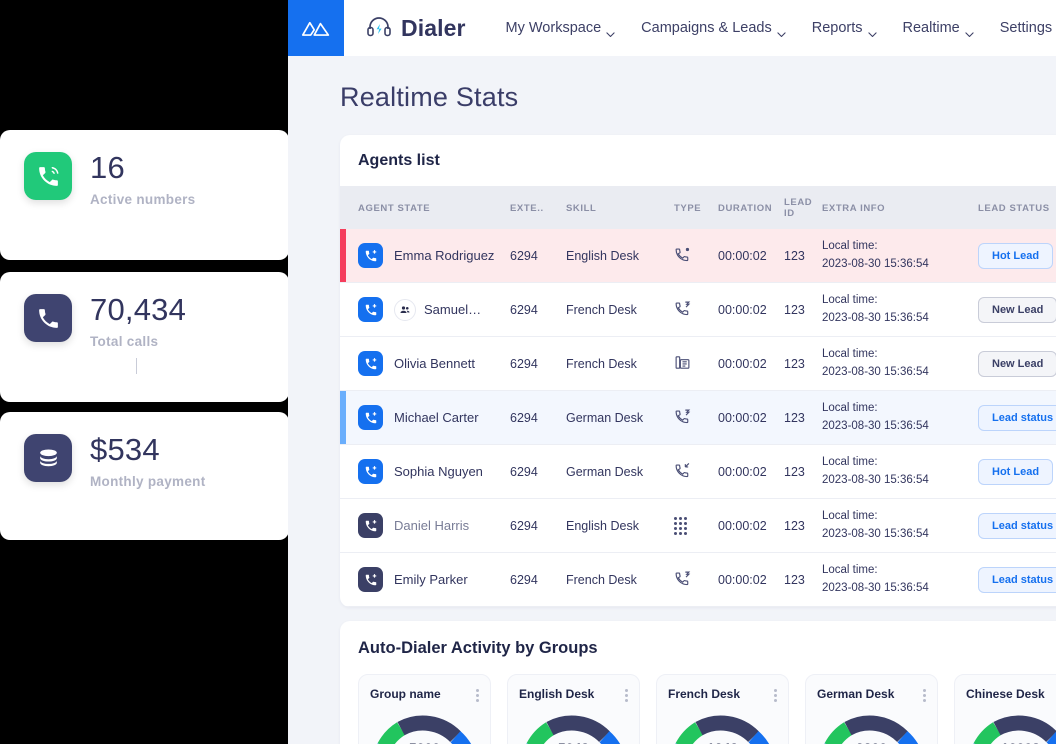 Image resolution: width=1056 pixels, height=744 pixels. I want to click on mountain-logo-icon, so click(316, 28).